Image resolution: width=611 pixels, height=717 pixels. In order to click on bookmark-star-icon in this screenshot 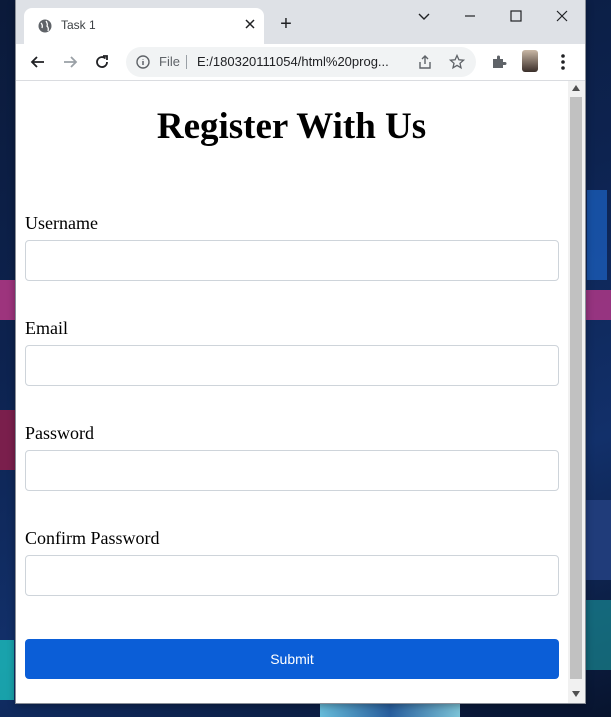, I will do `click(457, 62)`.